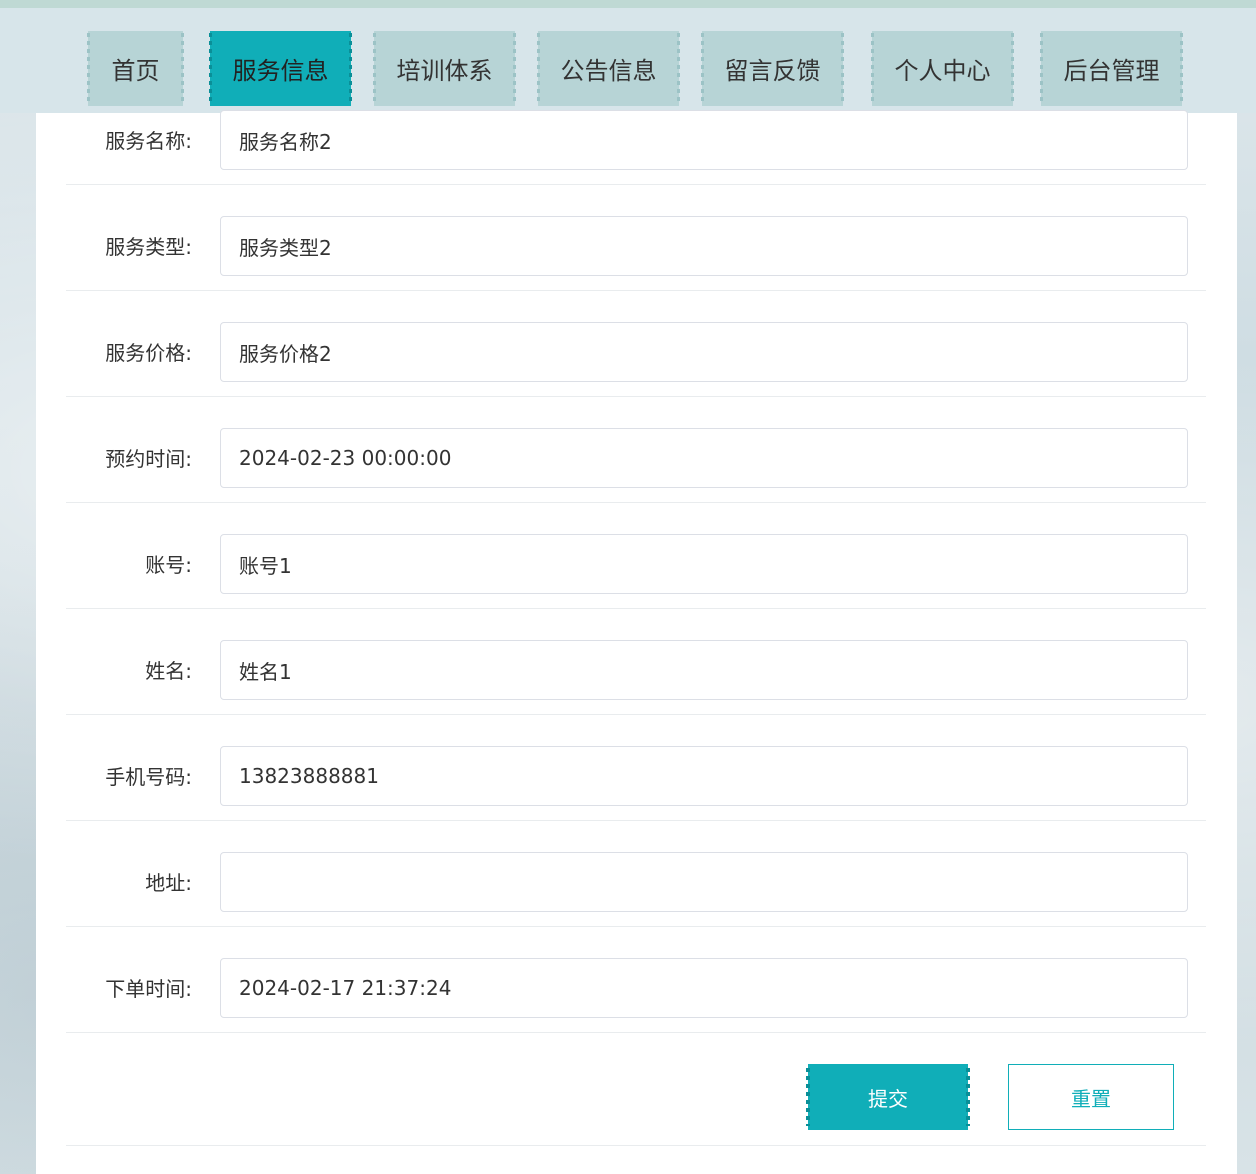  What do you see at coordinates (148, 459) in the screenshot?
I see `appointment-time-label: 预约时间:` at bounding box center [148, 459].